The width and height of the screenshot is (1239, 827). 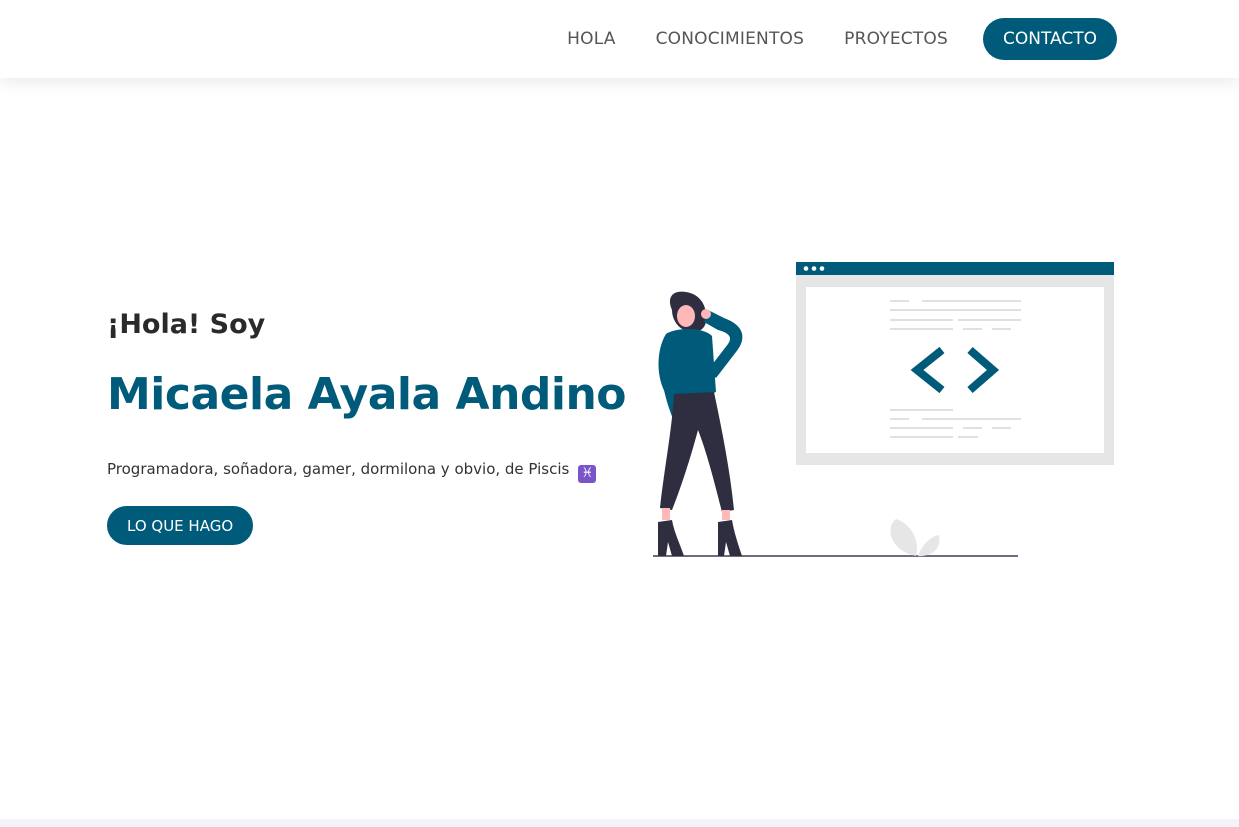 What do you see at coordinates (896, 39) in the screenshot?
I see `nav-link-proyectos: PROYECTOS` at bounding box center [896, 39].